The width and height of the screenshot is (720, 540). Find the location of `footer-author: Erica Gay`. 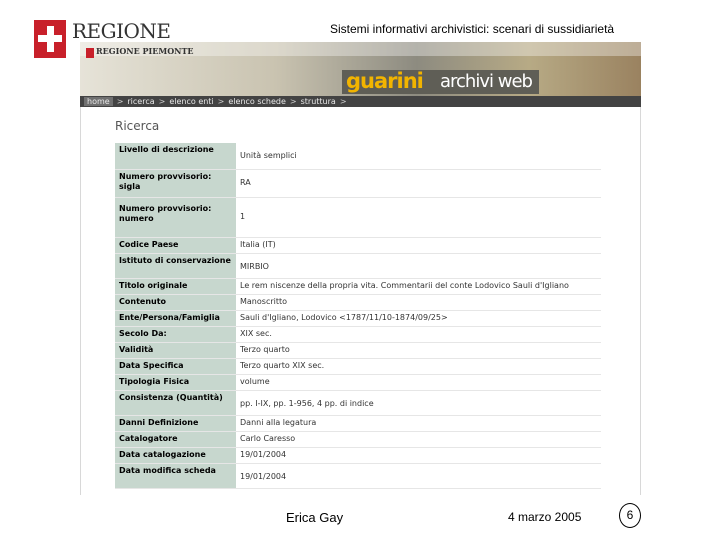

footer-author: Erica Gay is located at coordinates (315, 517).